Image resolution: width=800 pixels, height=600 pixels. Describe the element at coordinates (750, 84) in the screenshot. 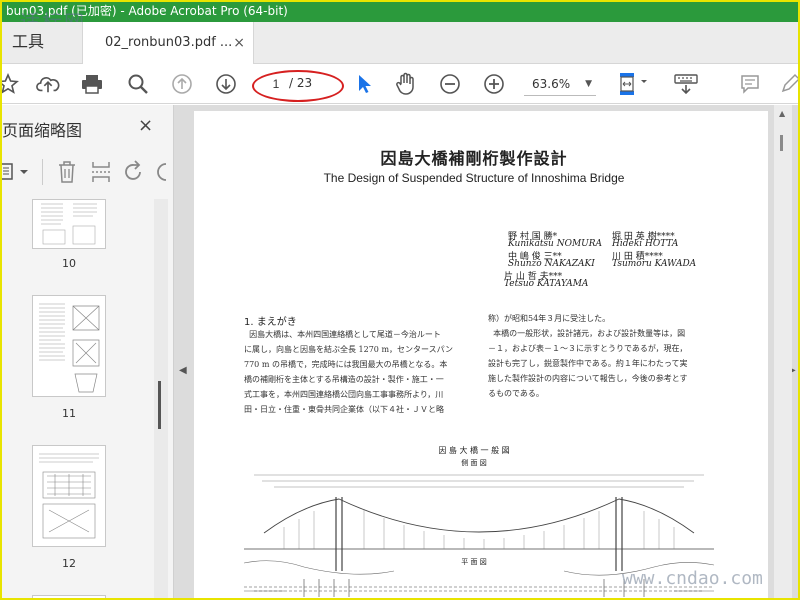

I see `comment-icon` at that location.